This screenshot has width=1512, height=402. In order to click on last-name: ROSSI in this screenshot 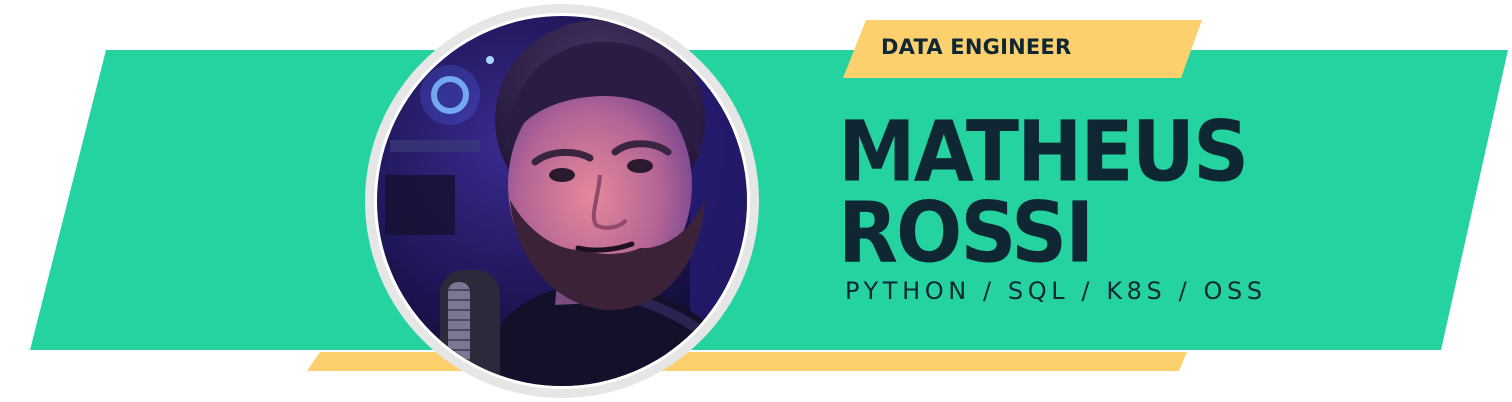, I will do `click(966, 233)`.